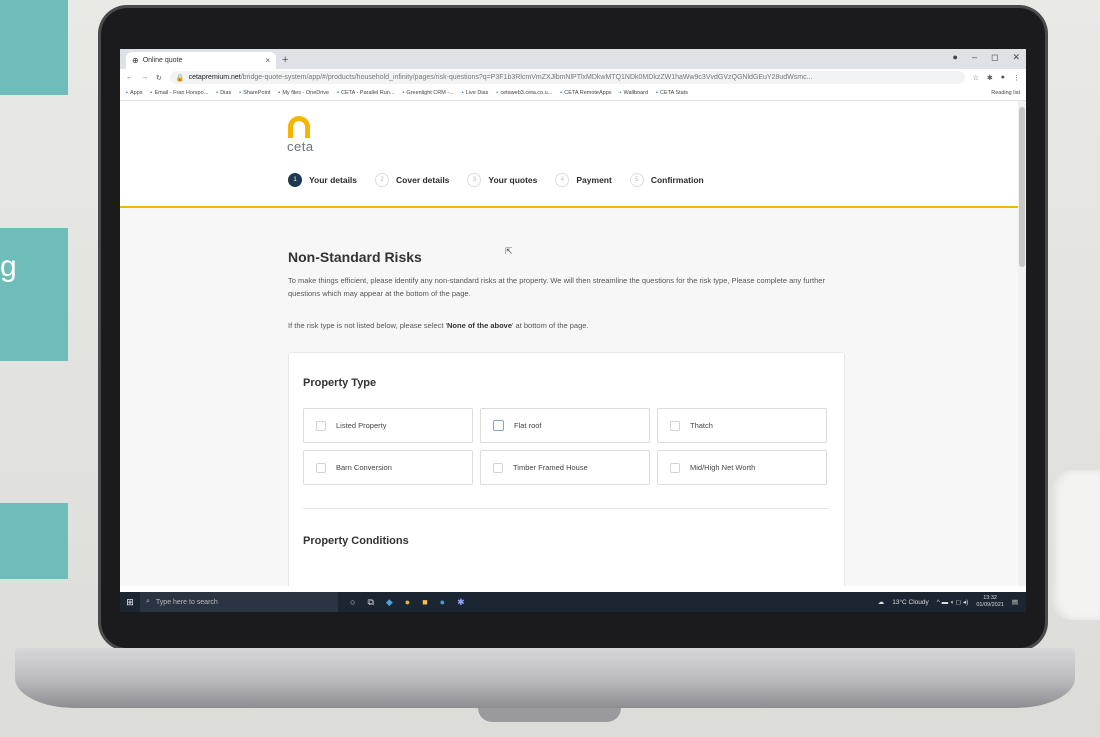  I want to click on maximize-icon: ◻, so click(994, 57).